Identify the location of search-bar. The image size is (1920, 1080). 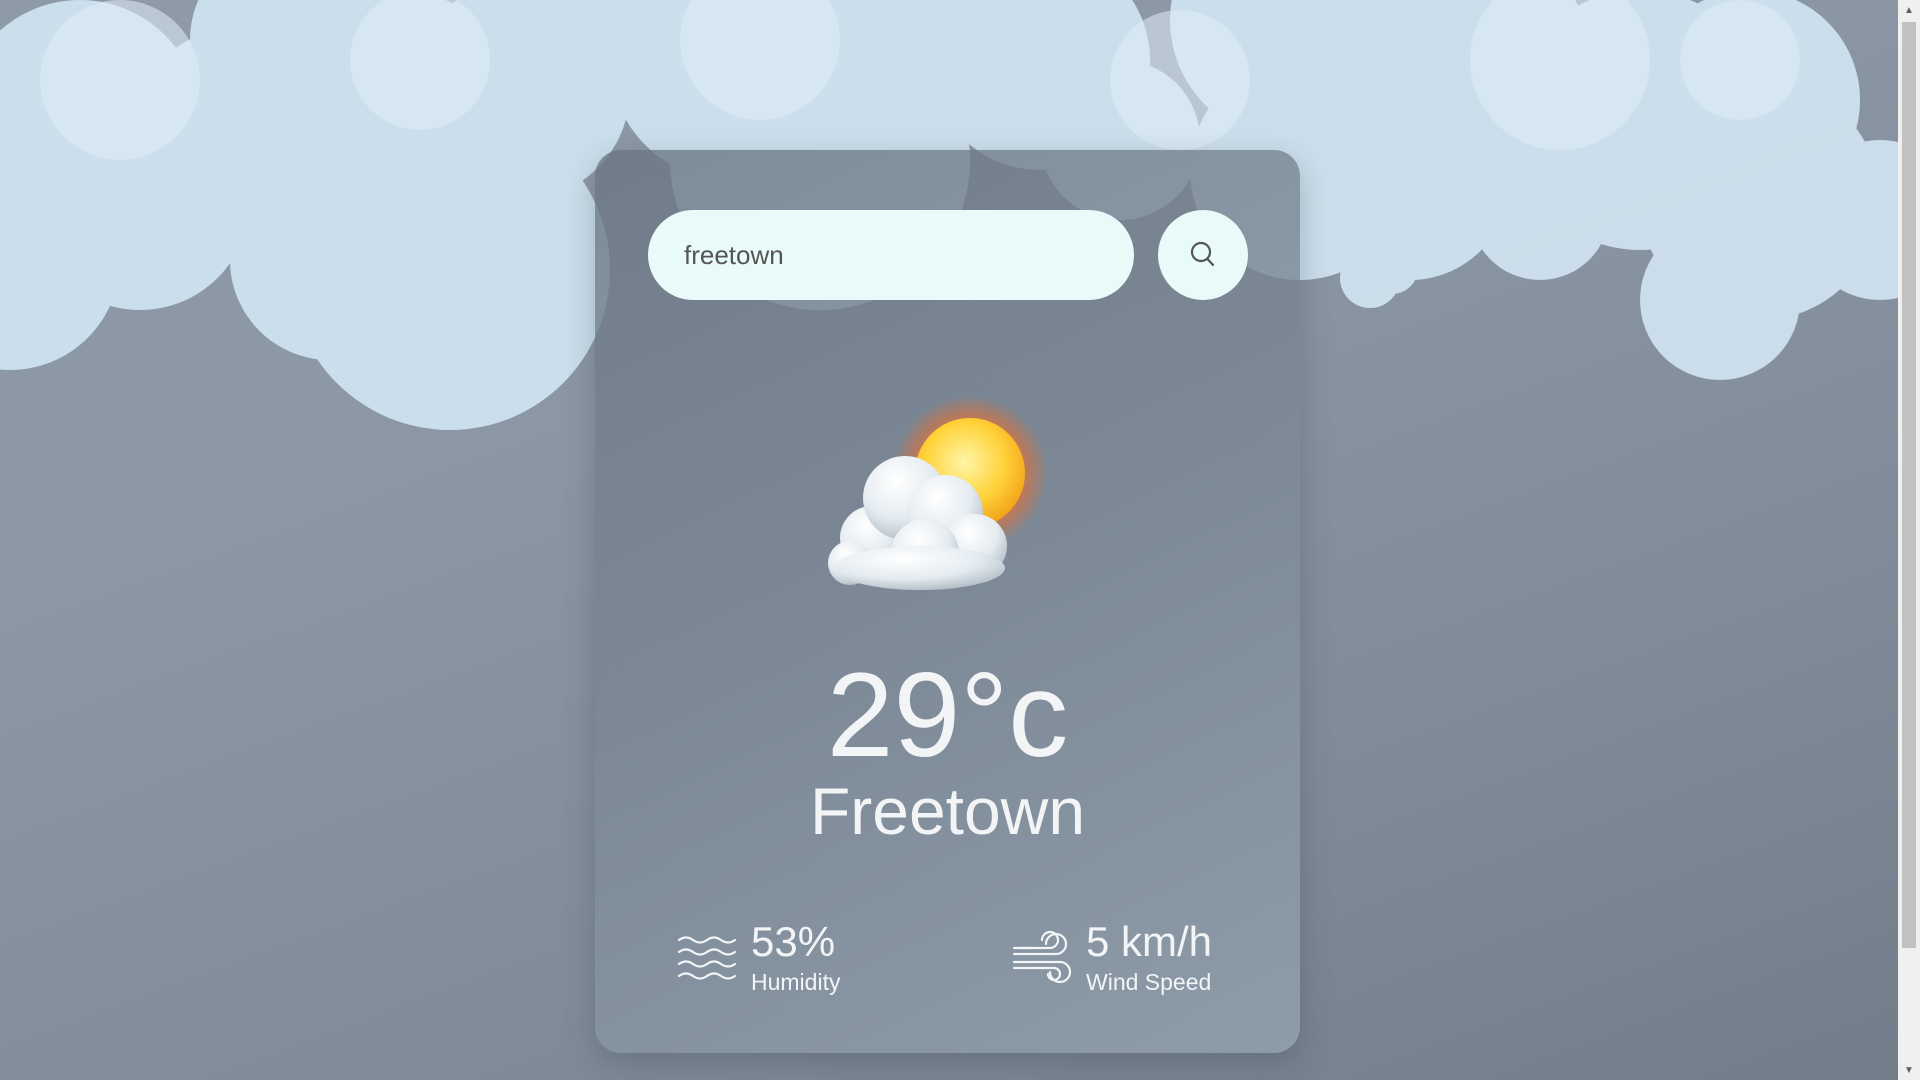
(948, 255).